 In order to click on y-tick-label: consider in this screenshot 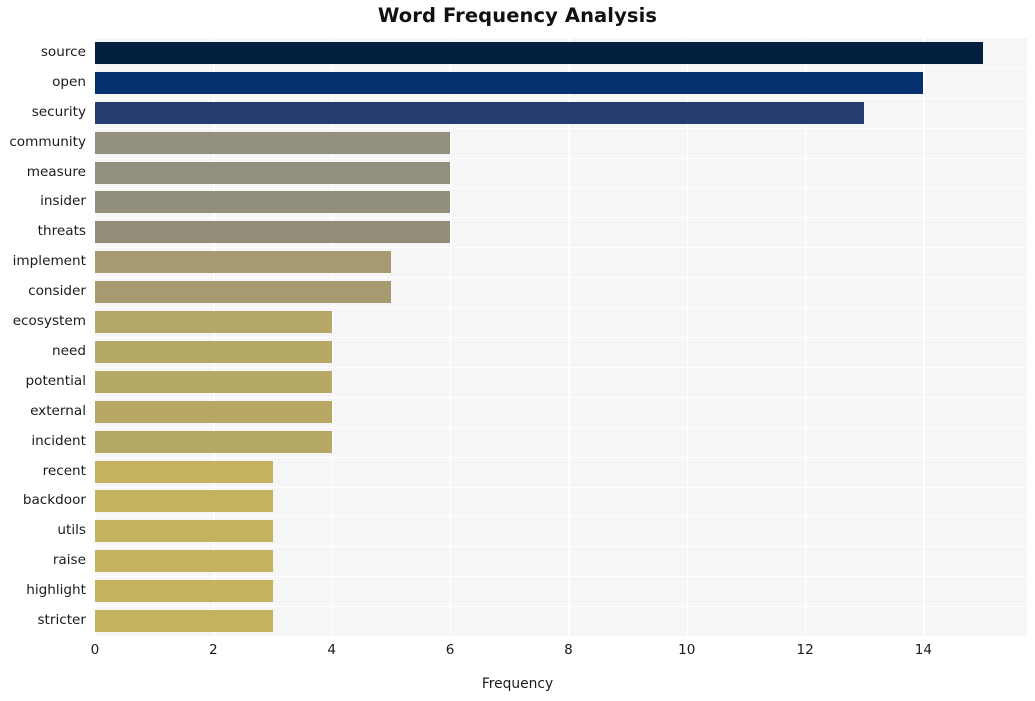, I will do `click(57, 291)`.